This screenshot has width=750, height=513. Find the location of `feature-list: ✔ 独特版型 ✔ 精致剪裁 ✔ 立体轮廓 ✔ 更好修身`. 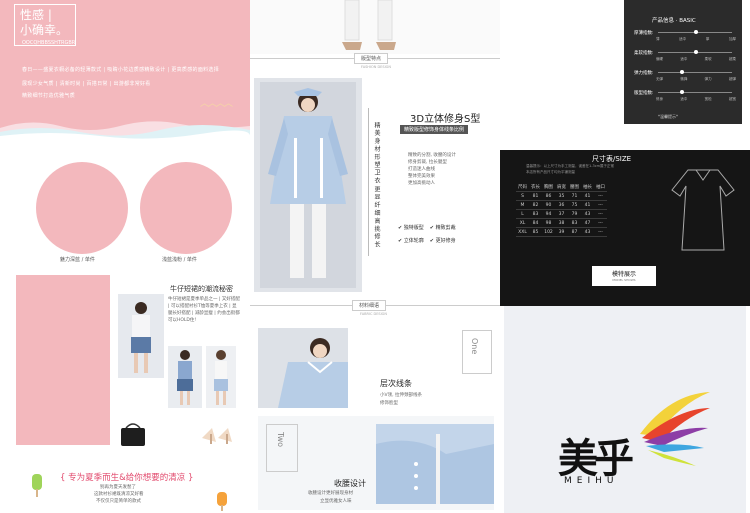

feature-list: ✔ 独特版型 ✔ 精致剪裁 ✔ 立体轮廓 ✔ 更好修身 is located at coordinates (448, 234).